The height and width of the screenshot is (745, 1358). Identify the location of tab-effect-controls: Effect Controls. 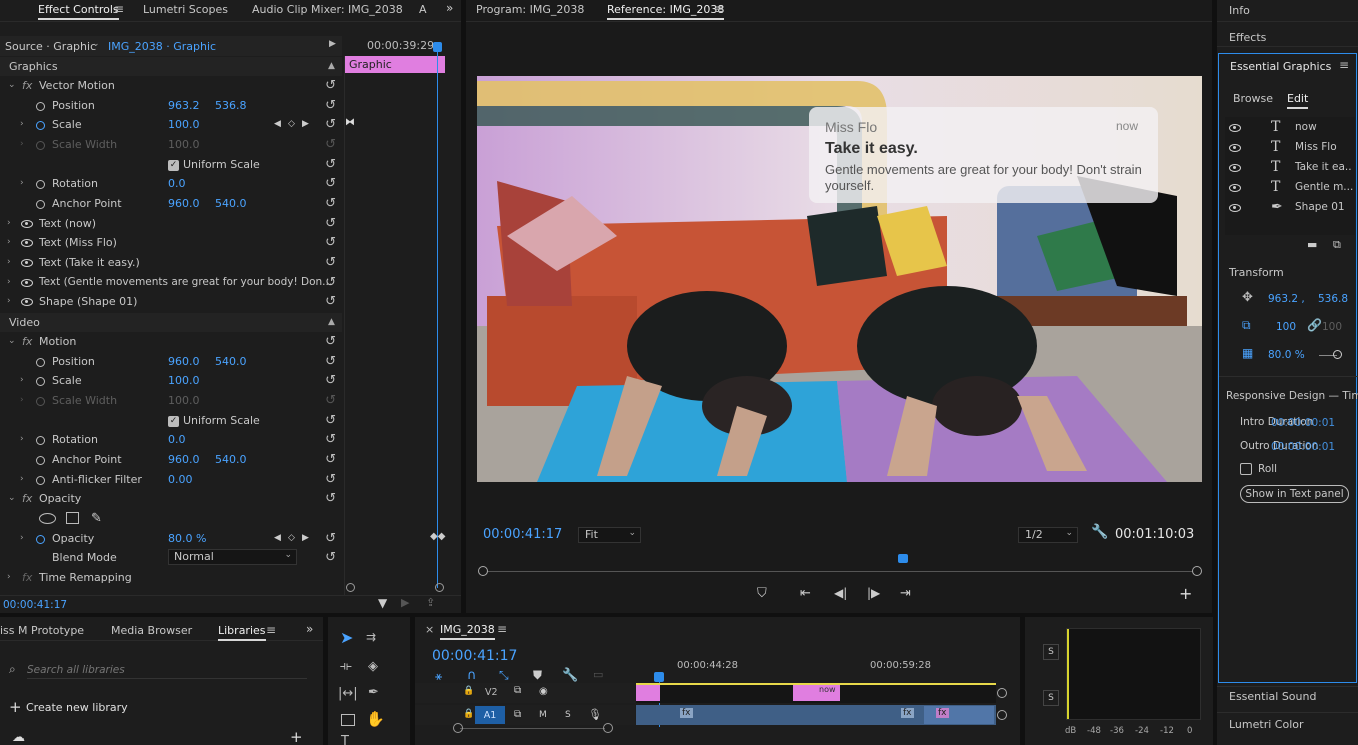
(78, 11).